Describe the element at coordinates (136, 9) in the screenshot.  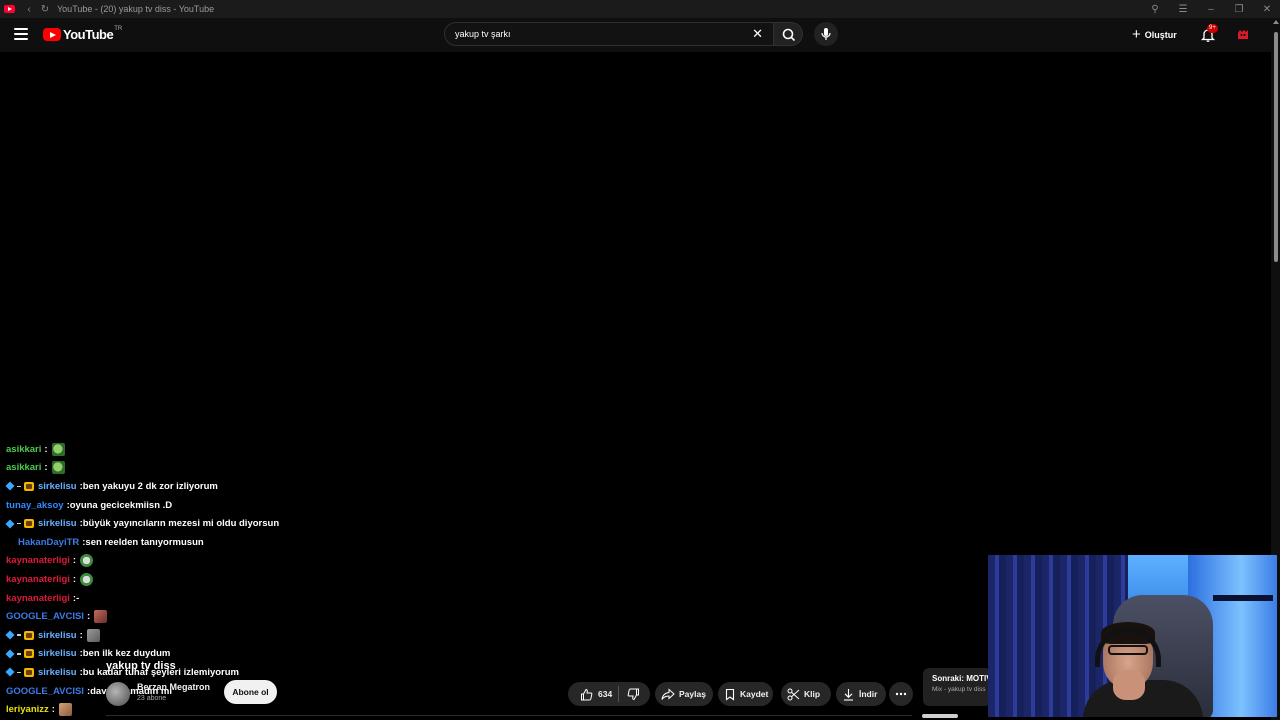
I see `tab-title: YouTube - (20) yakup tv diss - YouTube` at that location.